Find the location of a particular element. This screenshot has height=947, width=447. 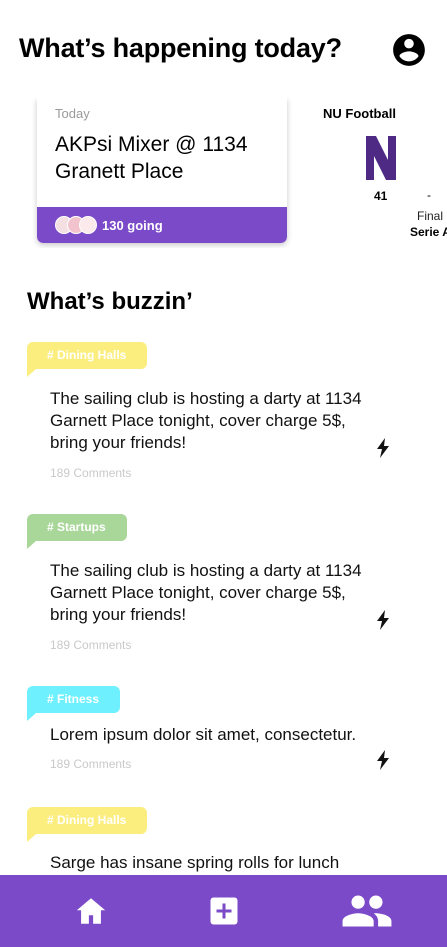

nav-create-button is located at coordinates (224, 911).